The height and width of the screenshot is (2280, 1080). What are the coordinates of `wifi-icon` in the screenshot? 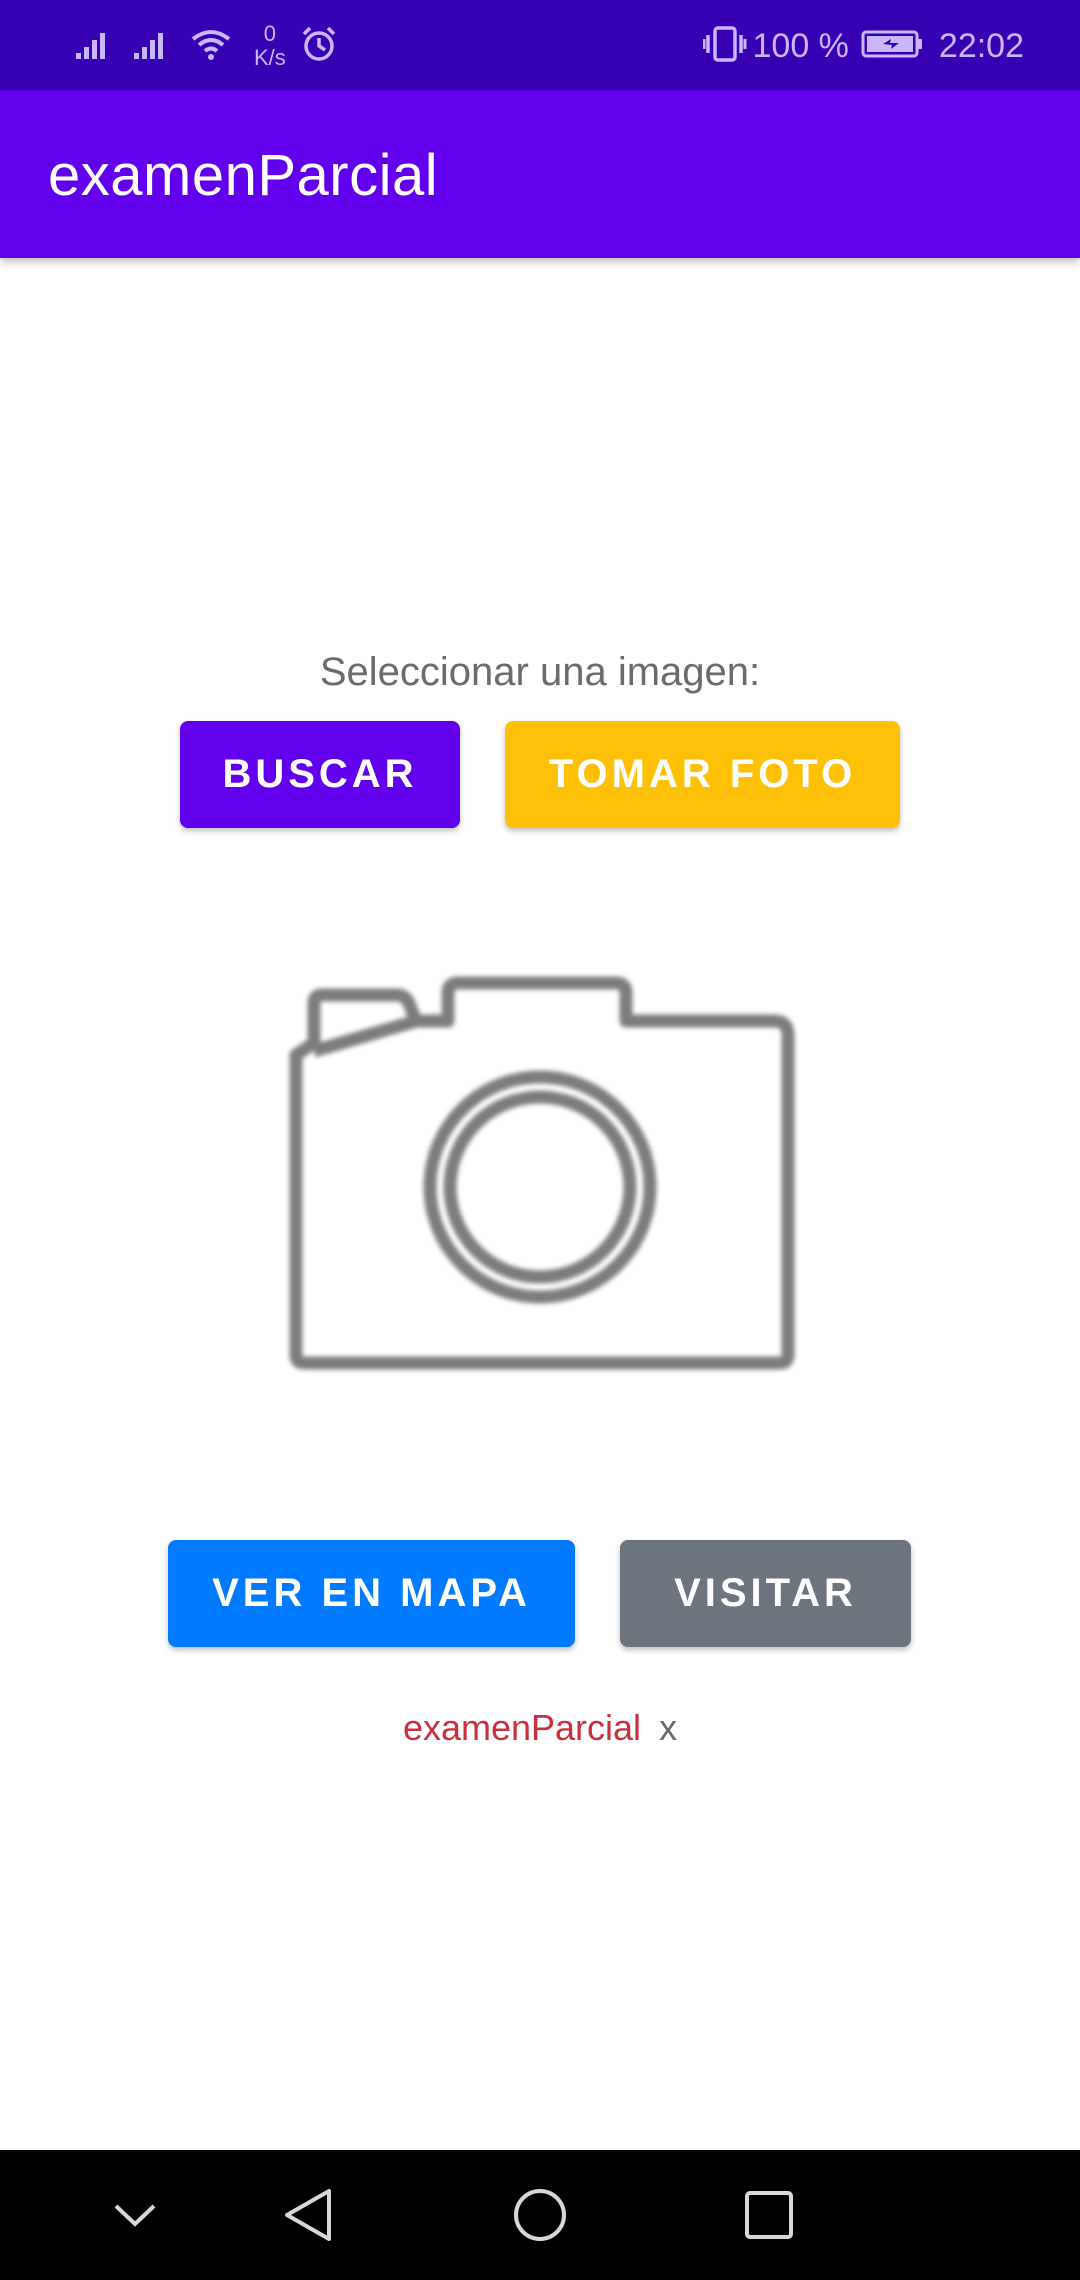 It's located at (211, 46).